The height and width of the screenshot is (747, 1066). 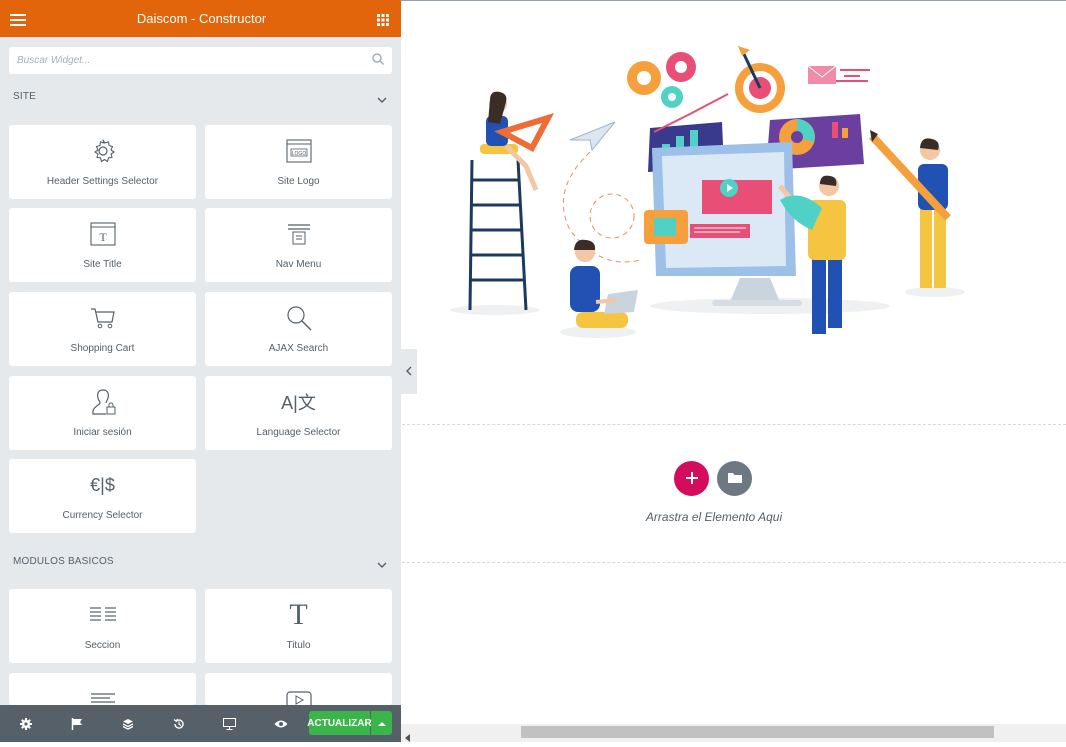 I want to click on horizontal-scrollbar, so click(x=733, y=733).